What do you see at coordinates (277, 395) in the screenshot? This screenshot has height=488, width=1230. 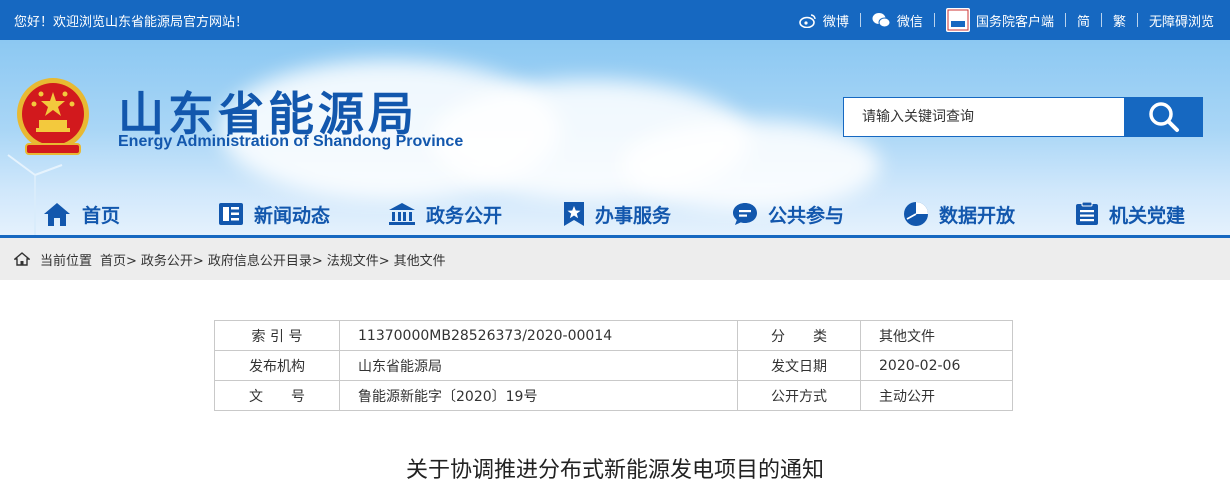 I see `doc-number-label: 文 号` at bounding box center [277, 395].